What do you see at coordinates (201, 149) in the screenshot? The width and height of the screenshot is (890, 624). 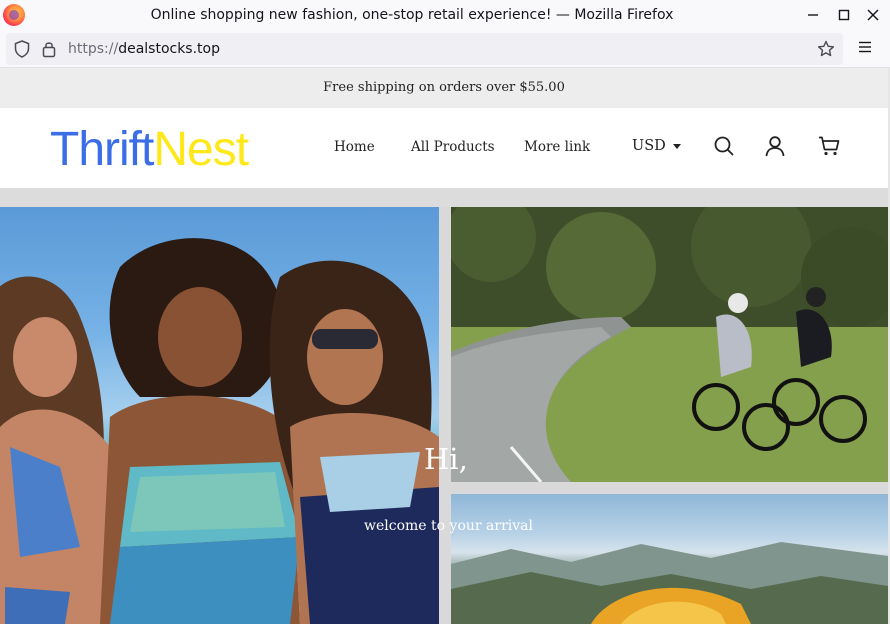 I see `logo-part2: Nest` at bounding box center [201, 149].